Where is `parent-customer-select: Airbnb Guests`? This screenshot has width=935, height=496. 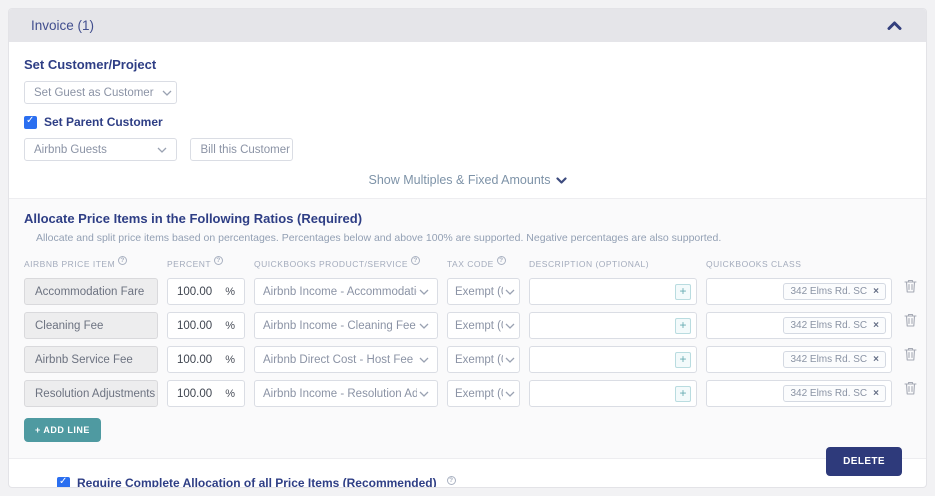 parent-customer-select: Airbnb Guests is located at coordinates (100, 149).